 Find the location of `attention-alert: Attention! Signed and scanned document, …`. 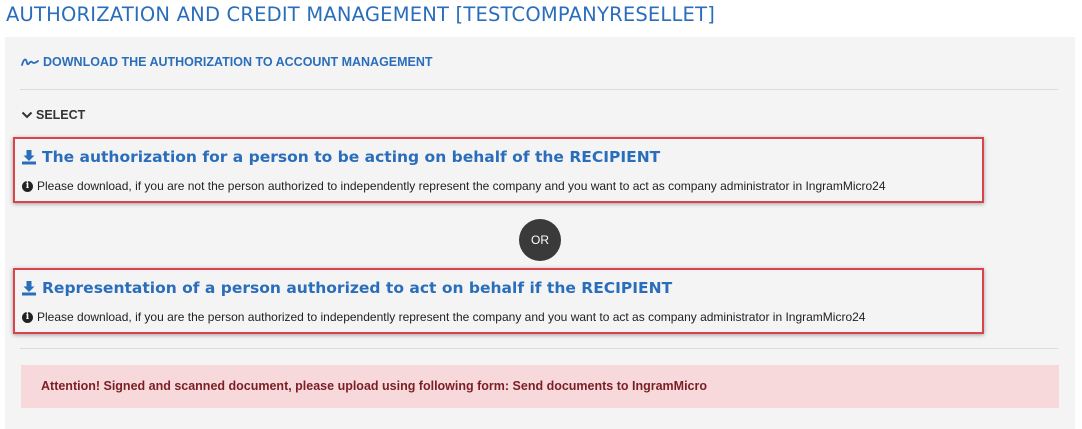

attention-alert: Attention! Signed and scanned document, … is located at coordinates (540, 386).